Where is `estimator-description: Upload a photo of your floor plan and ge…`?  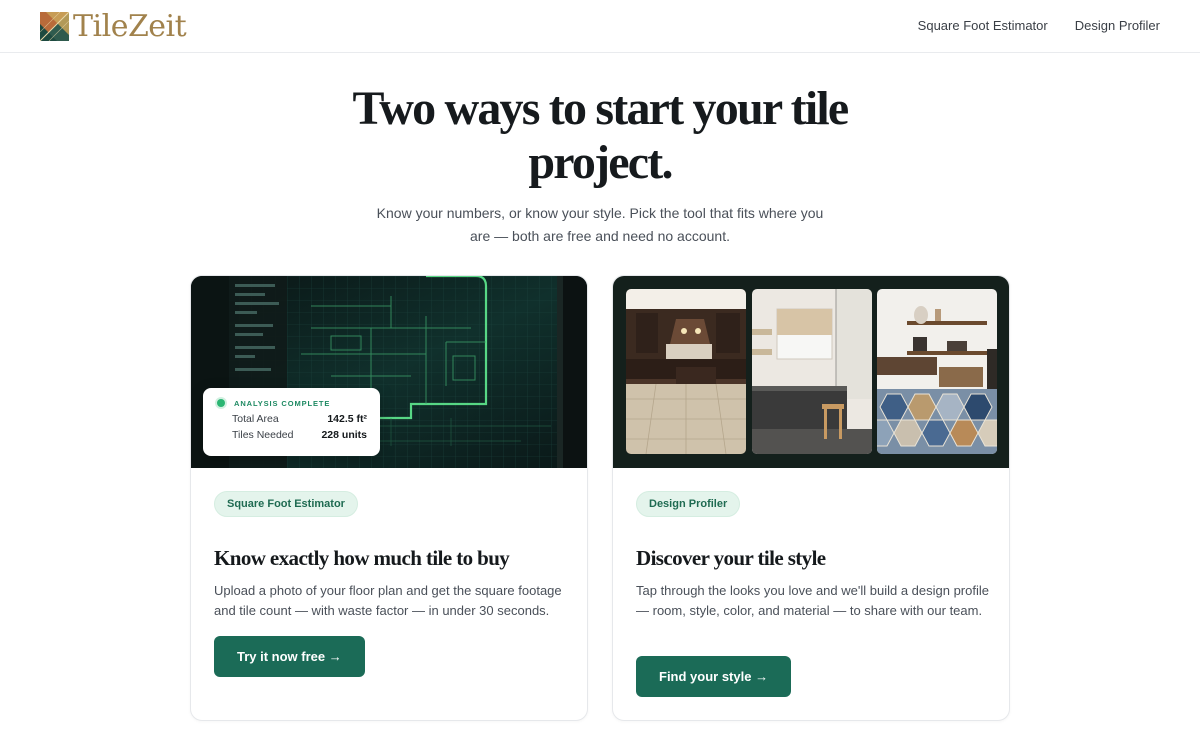
estimator-description: Upload a photo of your floor plan and ge… is located at coordinates (388, 600).